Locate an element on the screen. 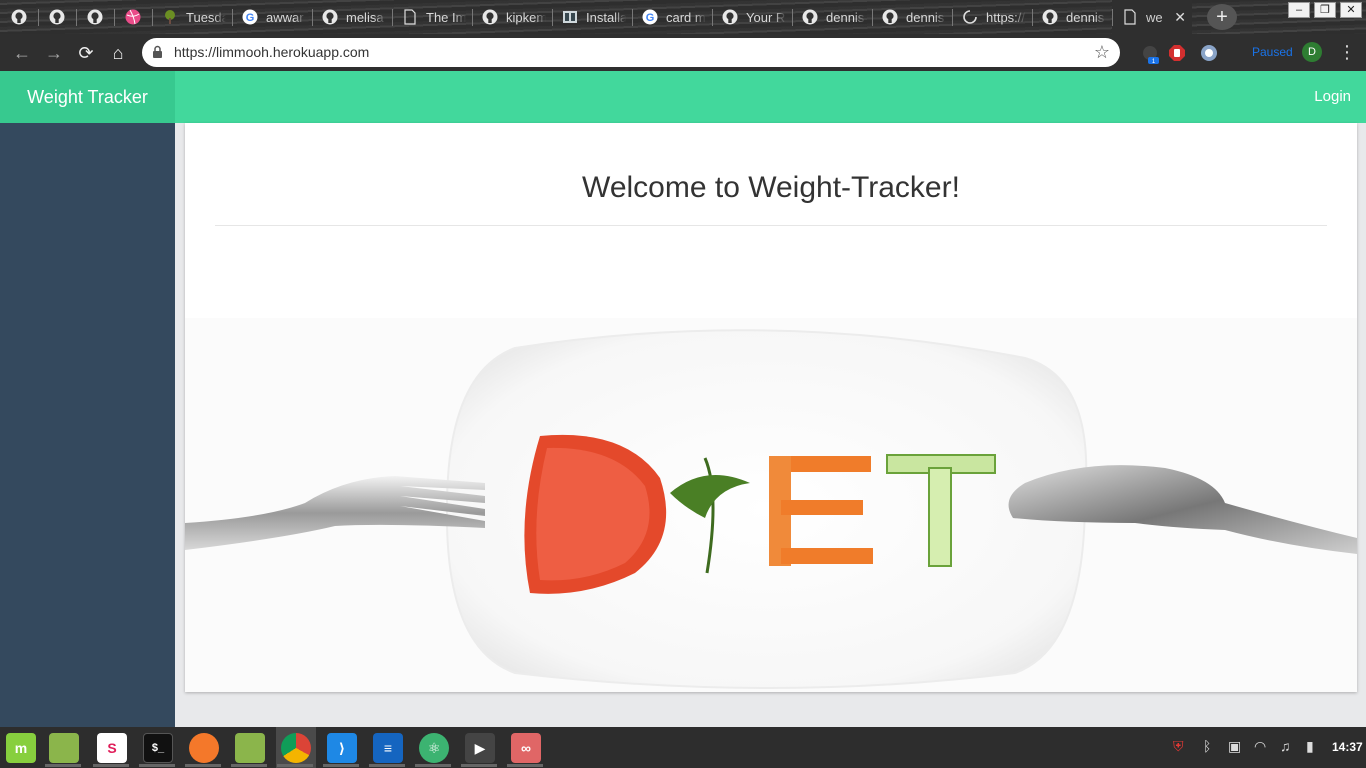  tab-title: we is located at coordinates (1154, 17).